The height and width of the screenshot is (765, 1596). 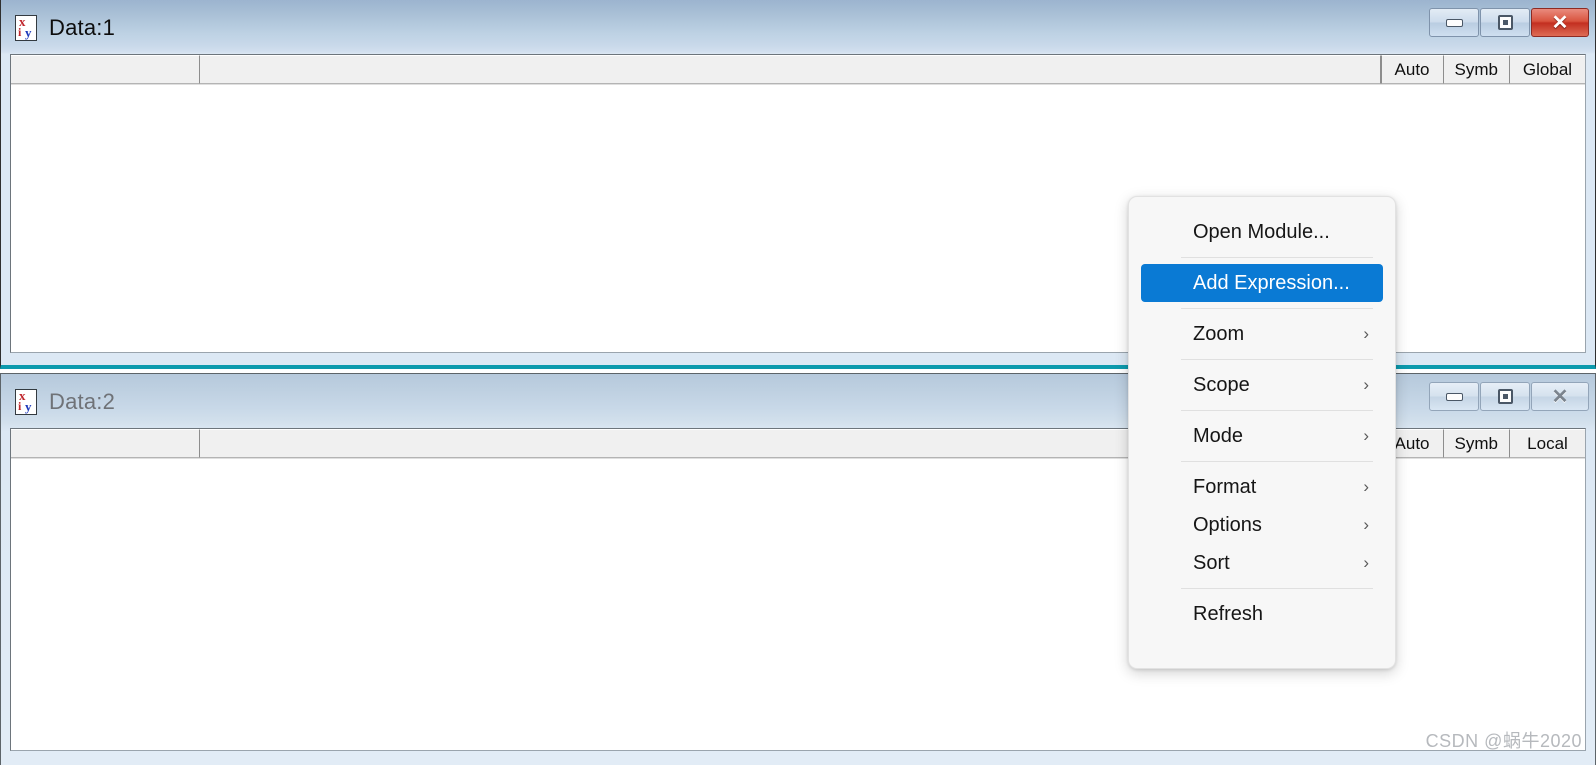 What do you see at coordinates (1219, 333) in the screenshot?
I see `menu-item-label: Zoom` at bounding box center [1219, 333].